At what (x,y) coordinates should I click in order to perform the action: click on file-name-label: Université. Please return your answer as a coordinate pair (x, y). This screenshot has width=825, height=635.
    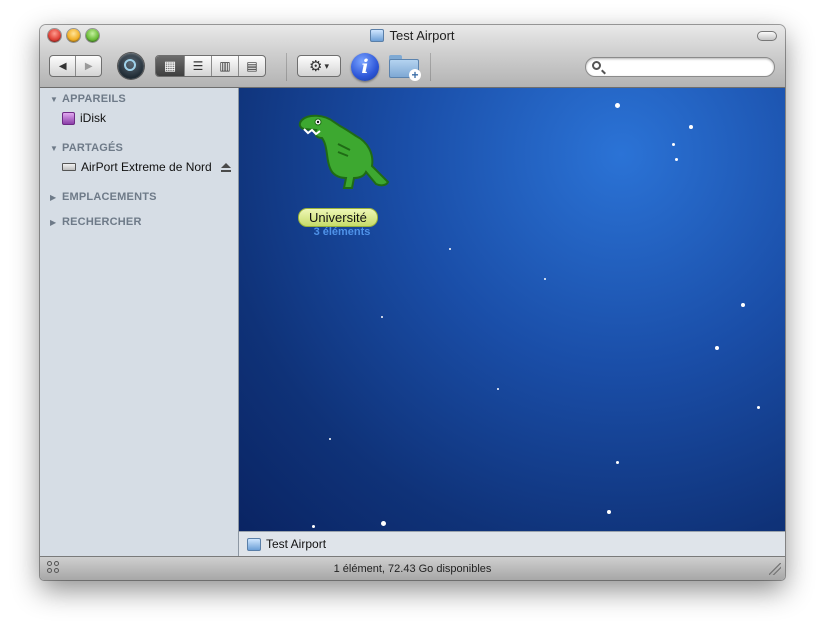
    Looking at the image, I should click on (338, 217).